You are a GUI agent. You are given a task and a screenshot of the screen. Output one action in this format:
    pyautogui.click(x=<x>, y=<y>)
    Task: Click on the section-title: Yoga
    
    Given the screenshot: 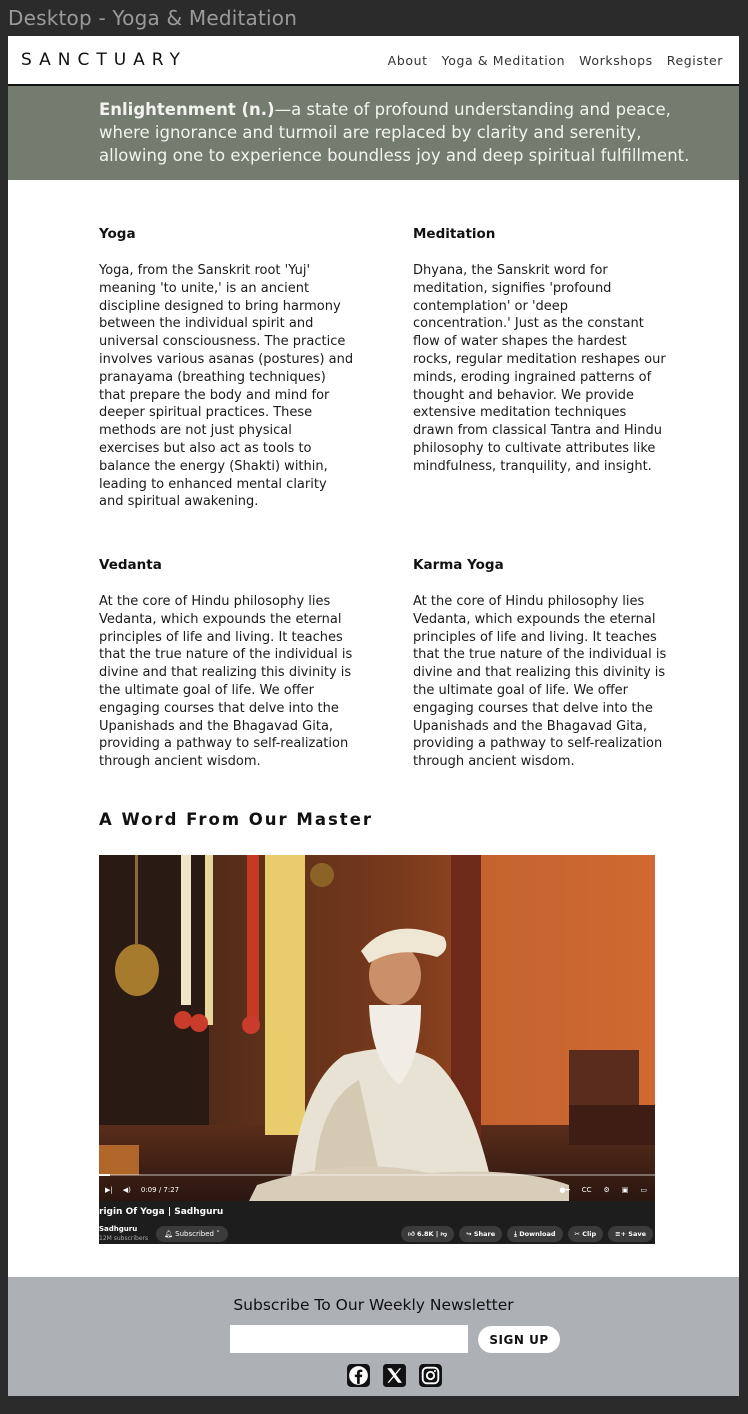 What is the action you would take?
    pyautogui.click(x=117, y=234)
    